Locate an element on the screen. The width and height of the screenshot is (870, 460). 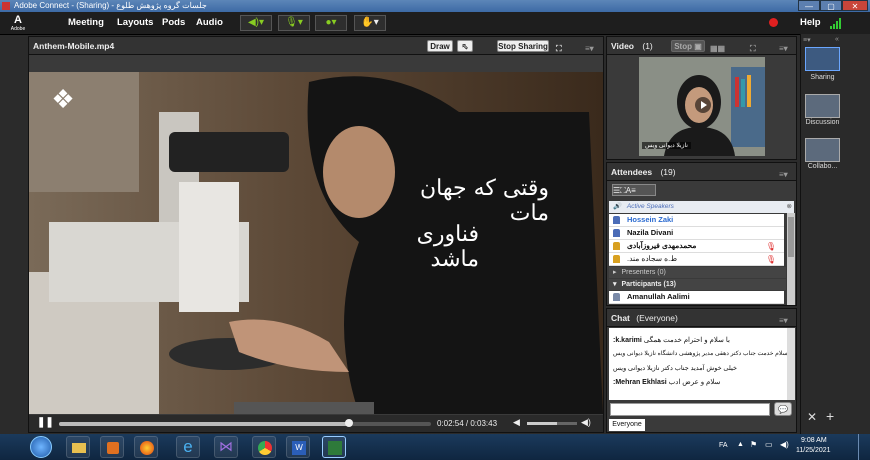
tray-expand-icon: ▲ is located at coordinates (740, 444).